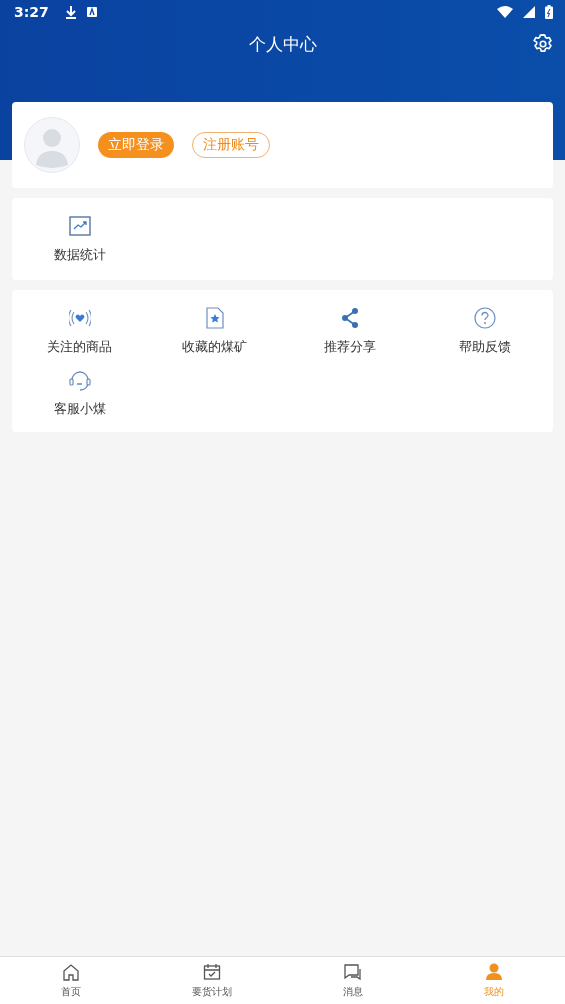 Image resolution: width=565 pixels, height=1004 pixels. What do you see at coordinates (505, 12) in the screenshot?
I see `wifi-icon` at bounding box center [505, 12].